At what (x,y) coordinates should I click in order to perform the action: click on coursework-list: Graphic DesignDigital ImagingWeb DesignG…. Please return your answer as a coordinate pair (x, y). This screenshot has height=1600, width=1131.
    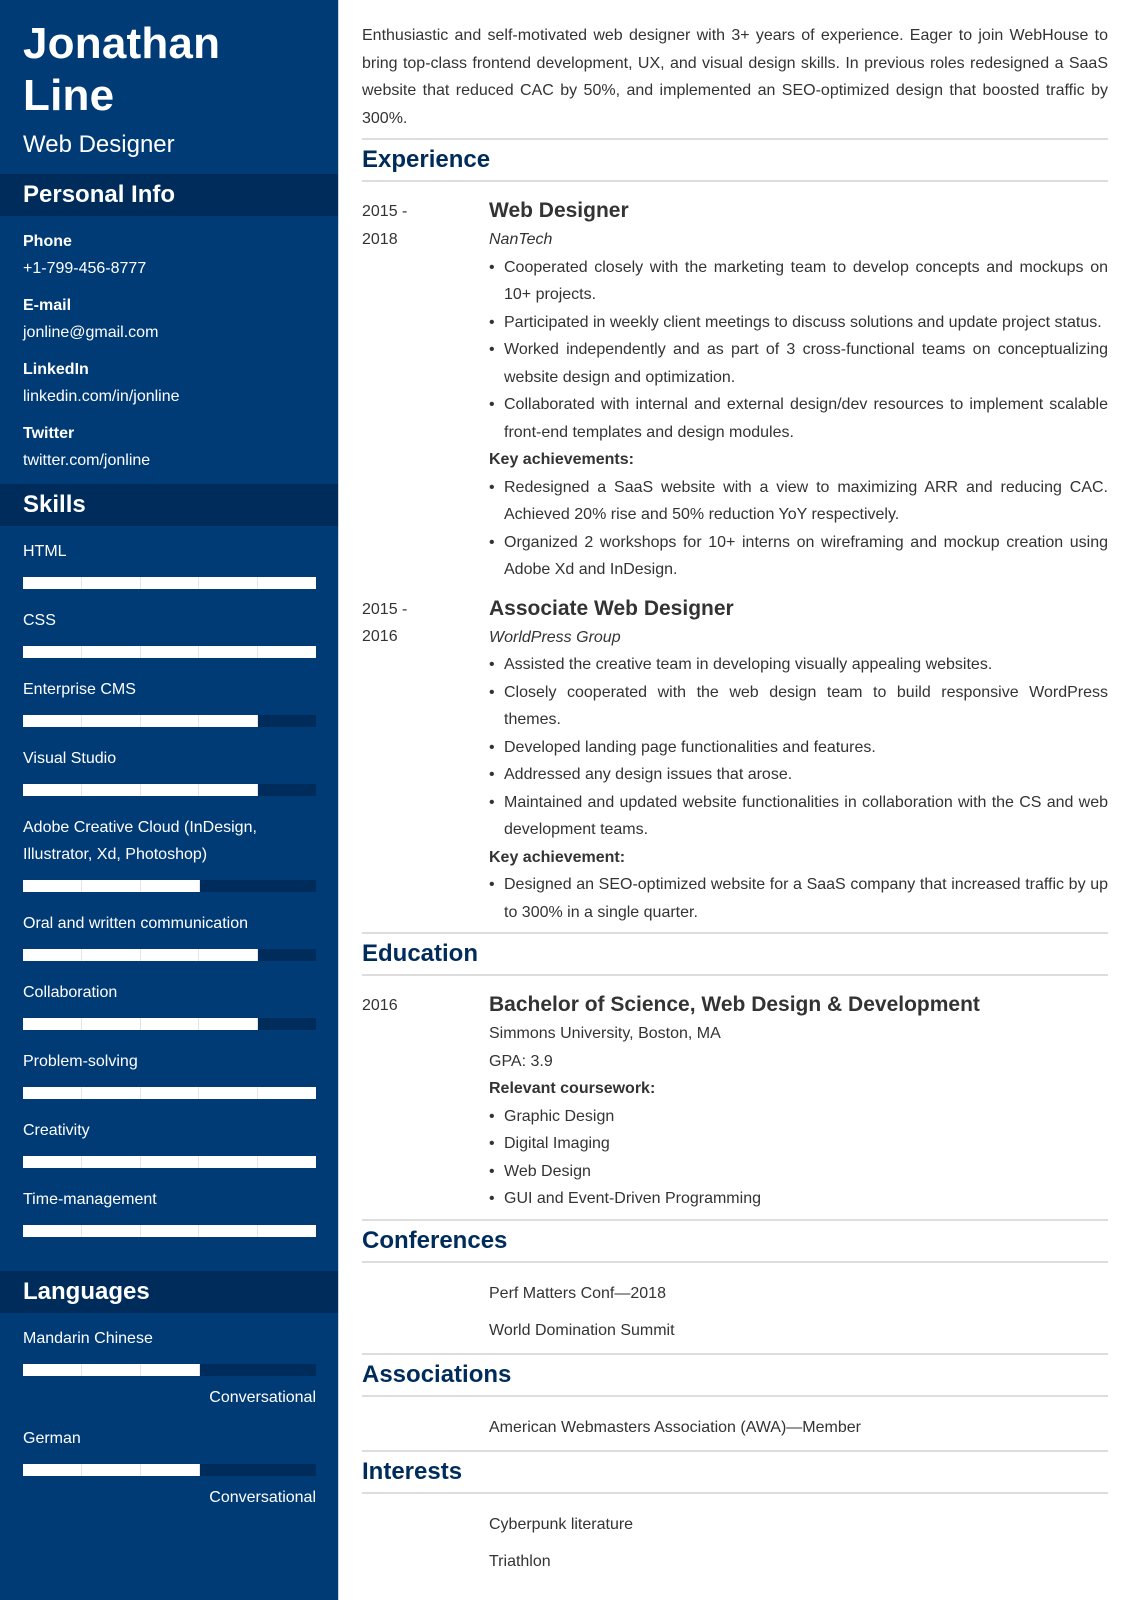
    Looking at the image, I should click on (798, 1158).